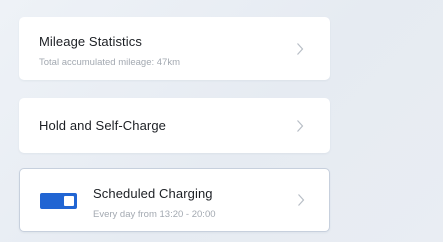 The height and width of the screenshot is (242, 443). I want to click on mileage-statistics-subtitle: Total accumulated mileage: 47km, so click(109, 62).